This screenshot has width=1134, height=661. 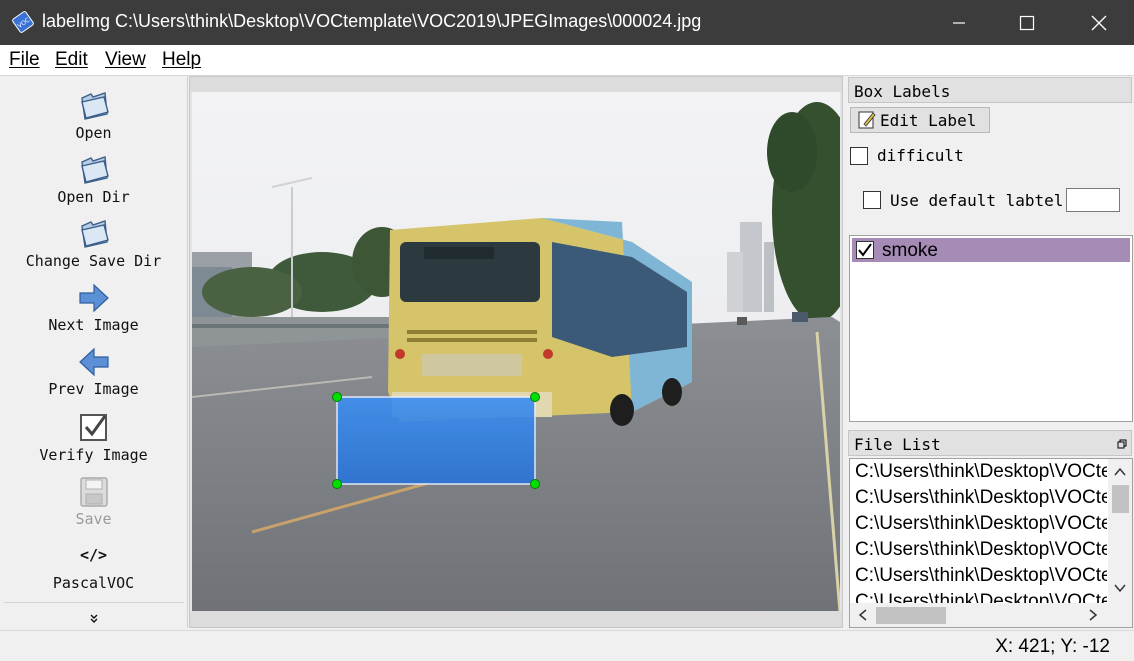 I want to click on open-dir-label: Open Dir, so click(x=93, y=197).